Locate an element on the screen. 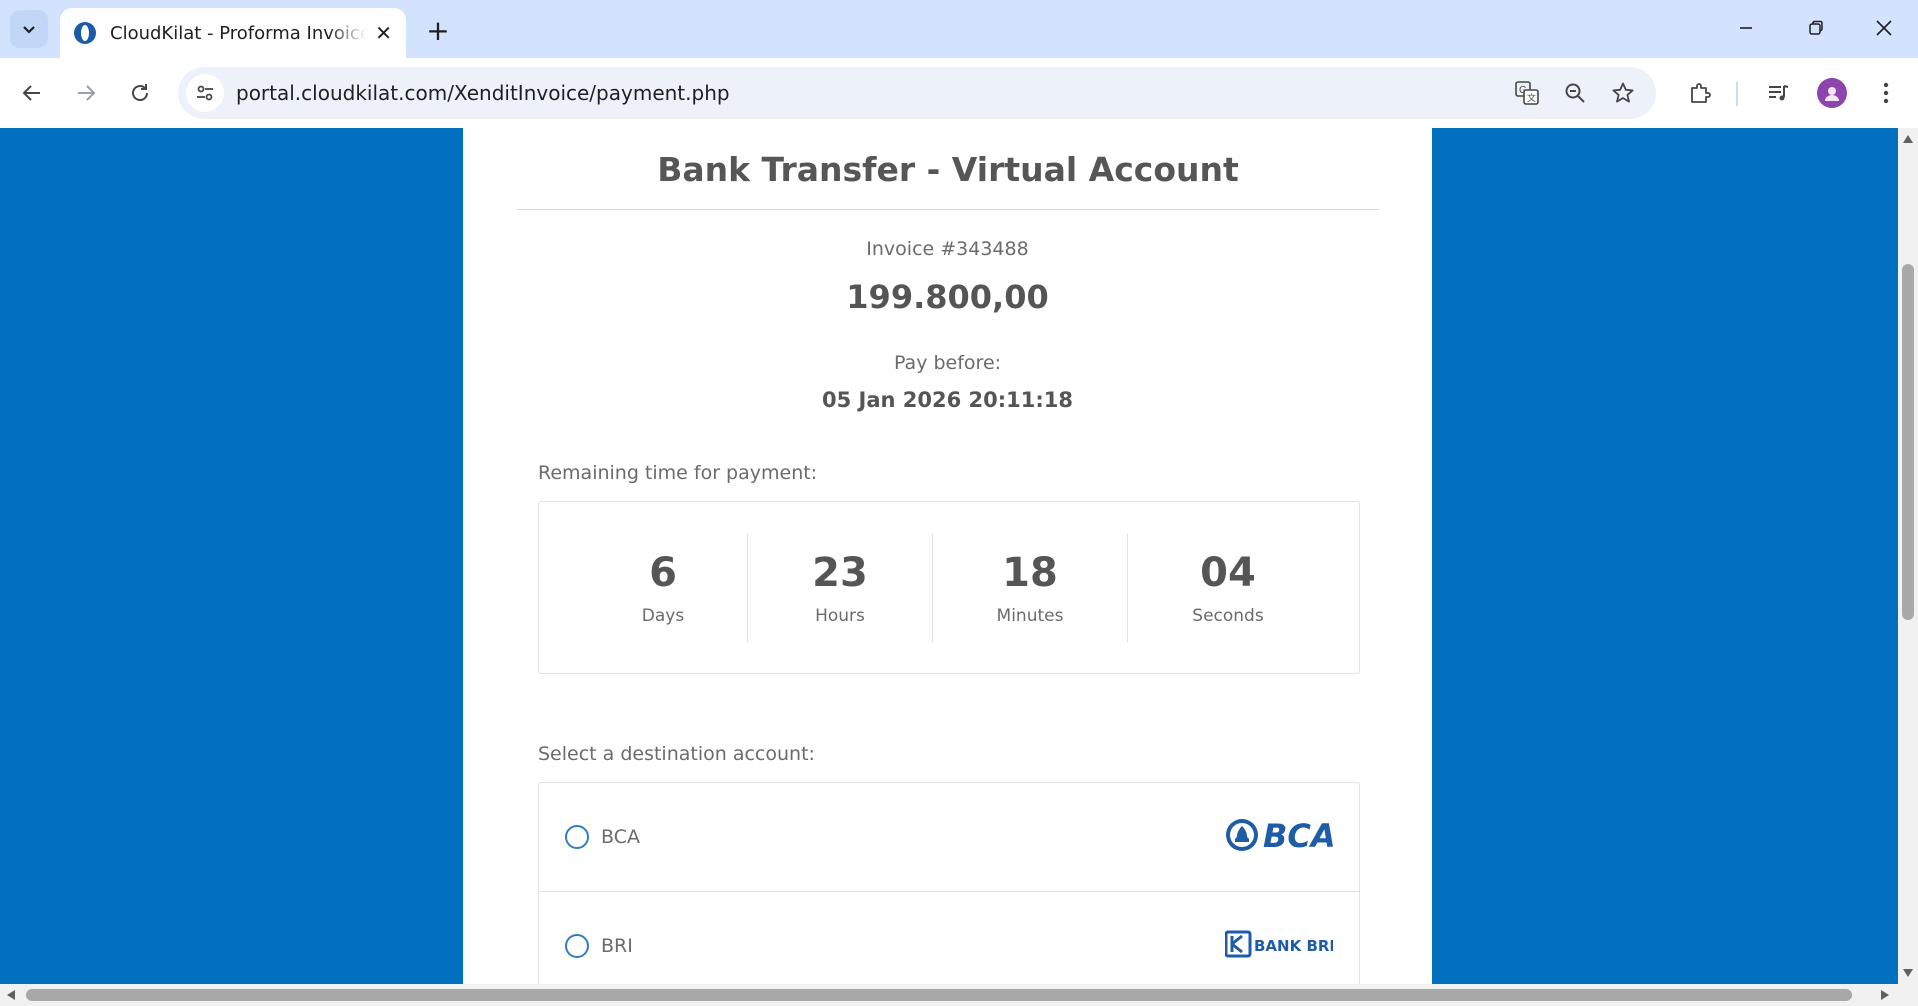 This screenshot has width=1918, height=1006. restore-button is located at coordinates (1816, 28).